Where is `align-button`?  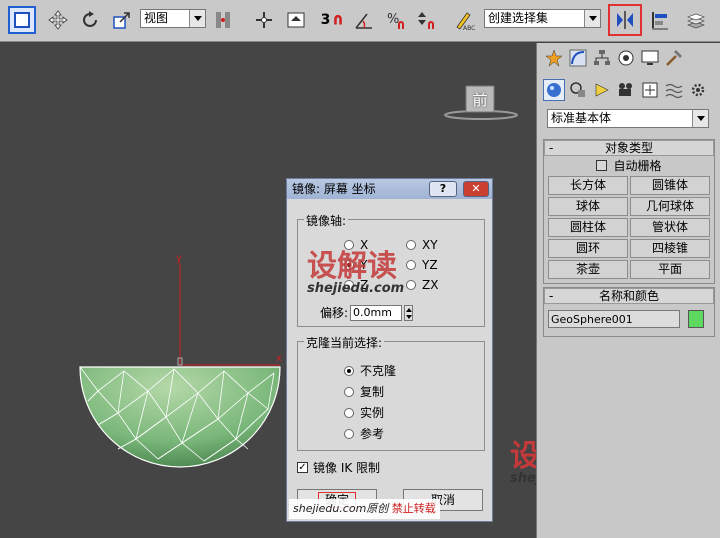 align-button is located at coordinates (660, 20).